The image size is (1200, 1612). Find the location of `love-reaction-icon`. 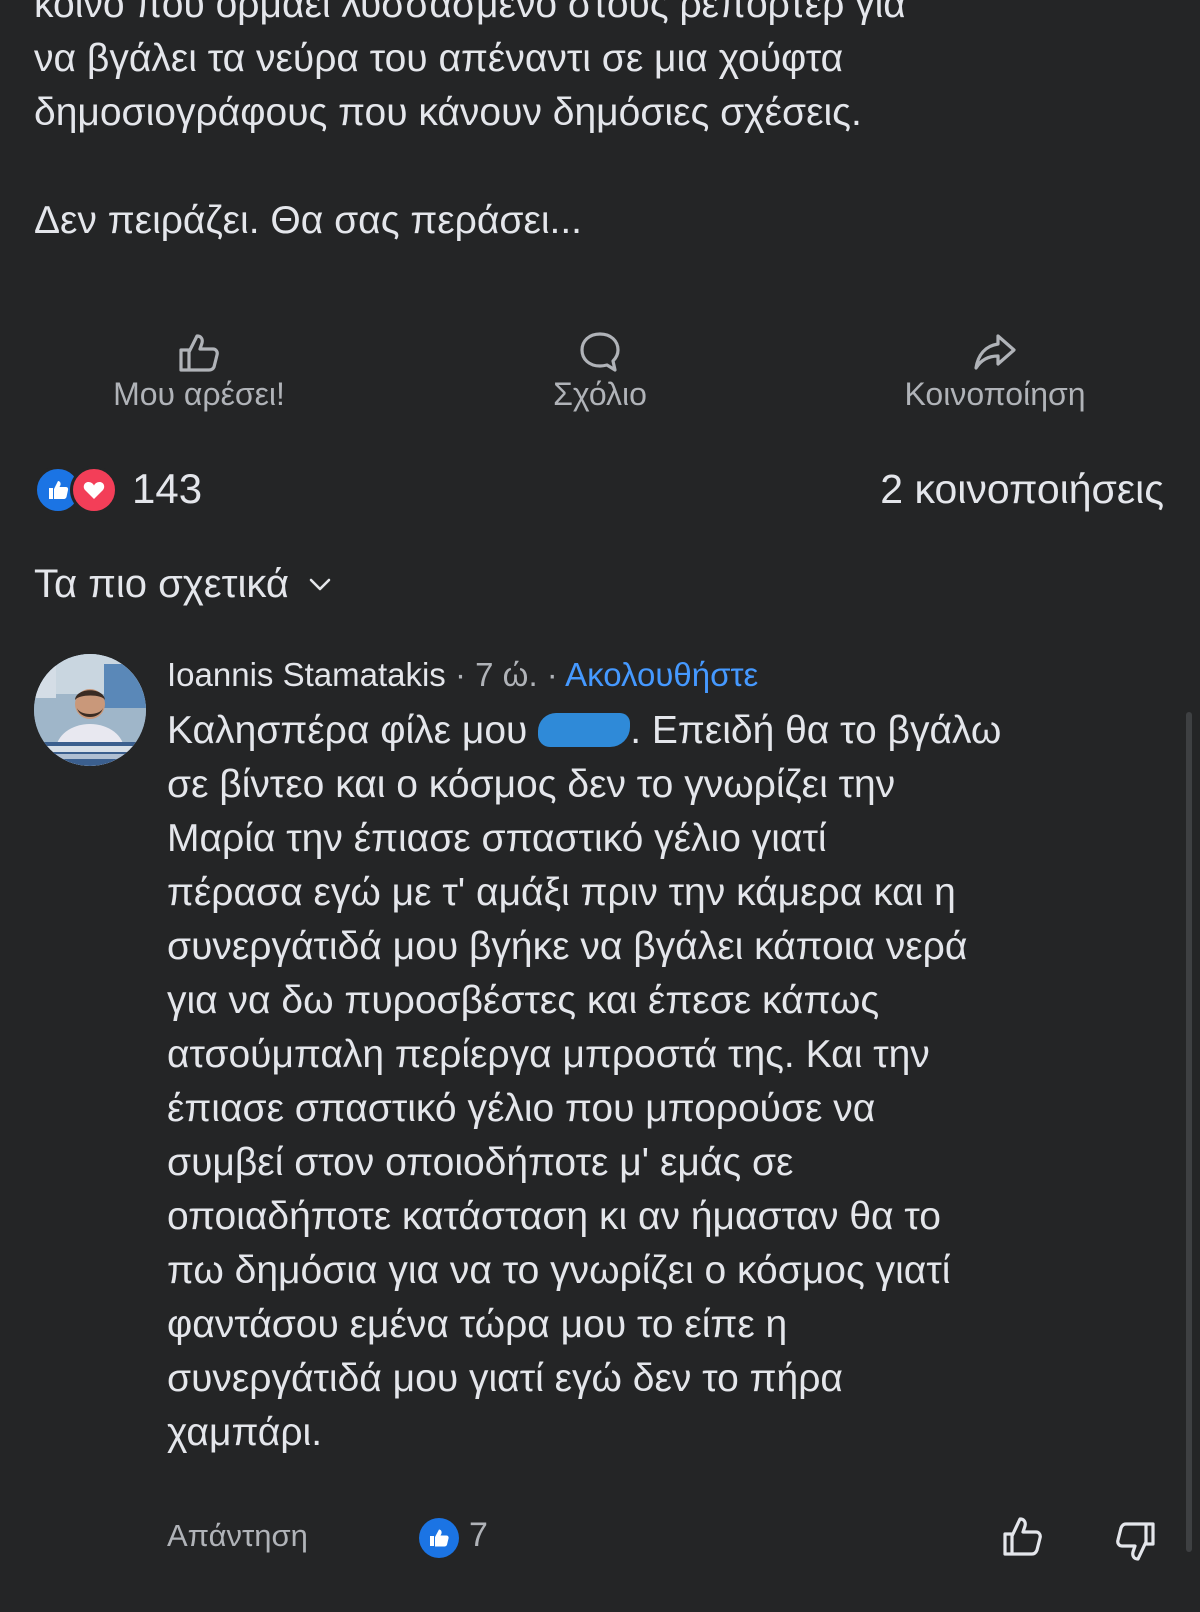

love-reaction-icon is located at coordinates (94, 490).